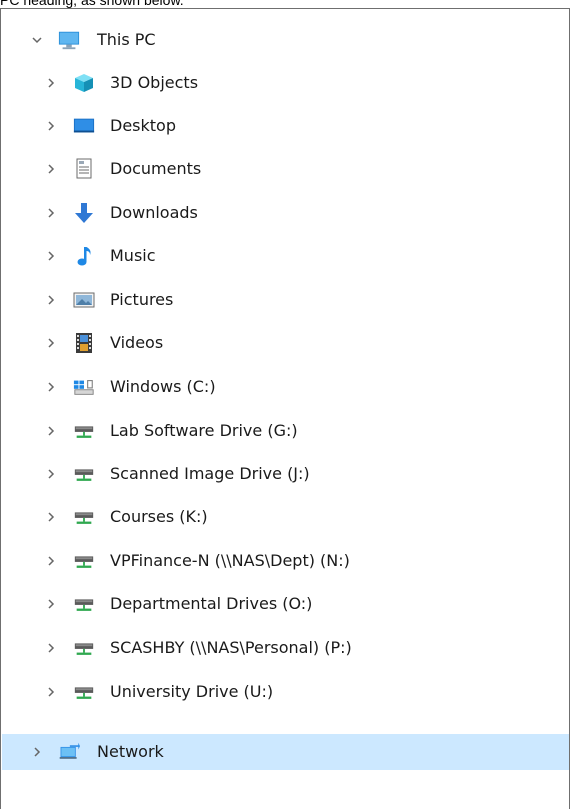 The width and height of the screenshot is (572, 809). Describe the element at coordinates (84, 343) in the screenshot. I see `videos-icon` at that location.